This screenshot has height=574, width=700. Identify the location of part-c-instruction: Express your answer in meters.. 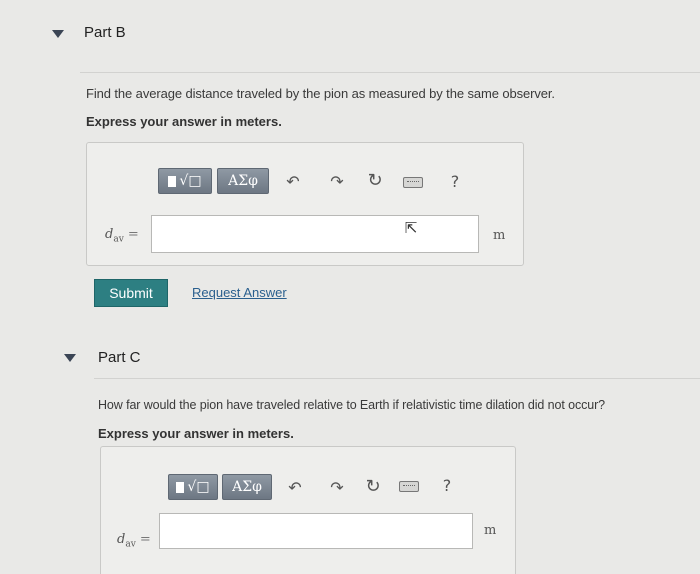
(196, 433).